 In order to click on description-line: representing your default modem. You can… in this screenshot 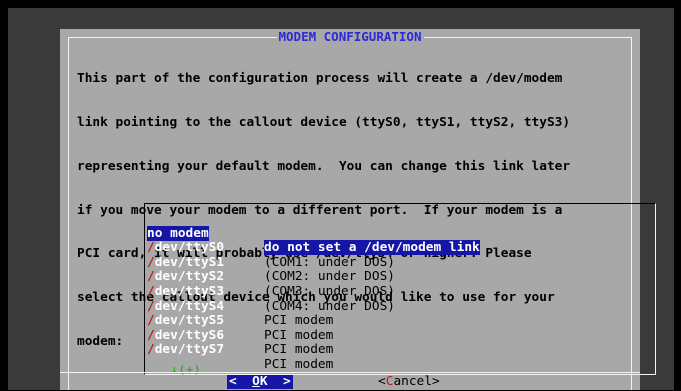, I will do `click(324, 166)`.